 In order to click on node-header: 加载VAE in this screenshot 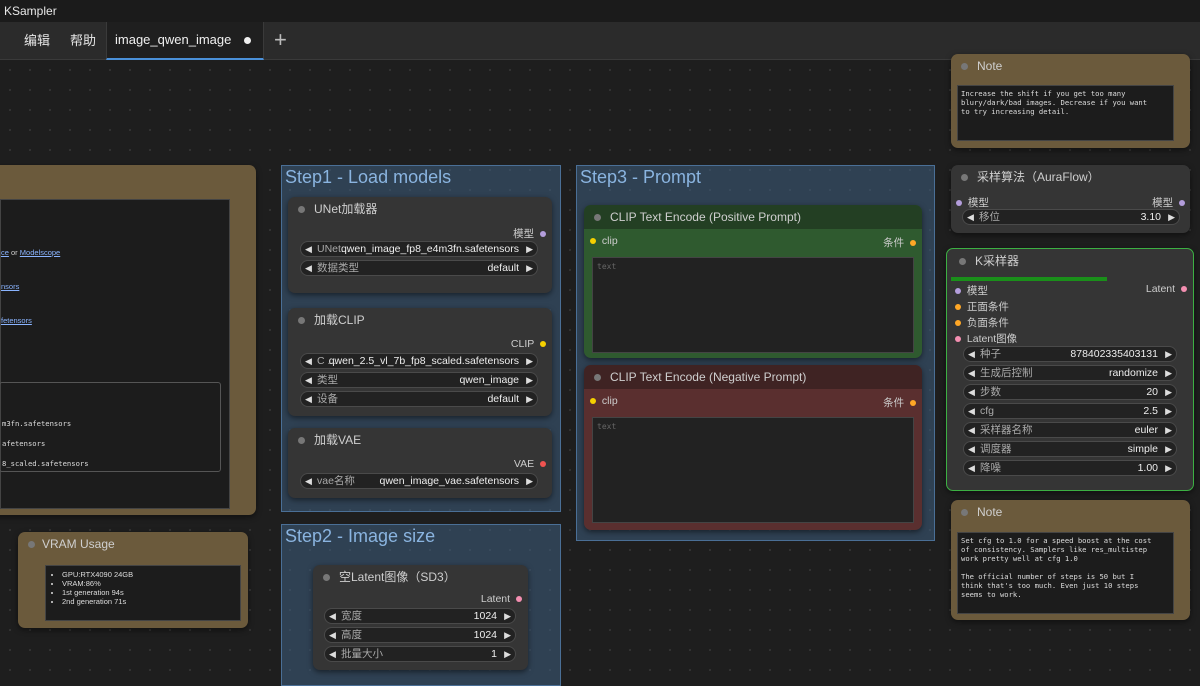, I will do `click(420, 440)`.